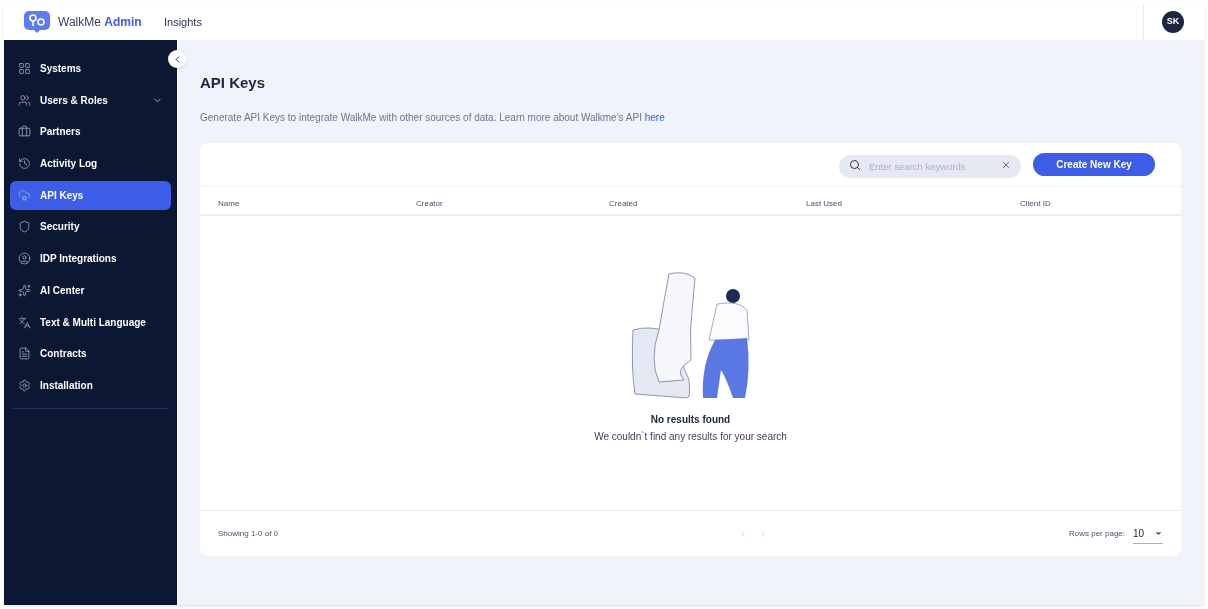  What do you see at coordinates (654, 117) in the screenshot?
I see `api-docs-link: here` at bounding box center [654, 117].